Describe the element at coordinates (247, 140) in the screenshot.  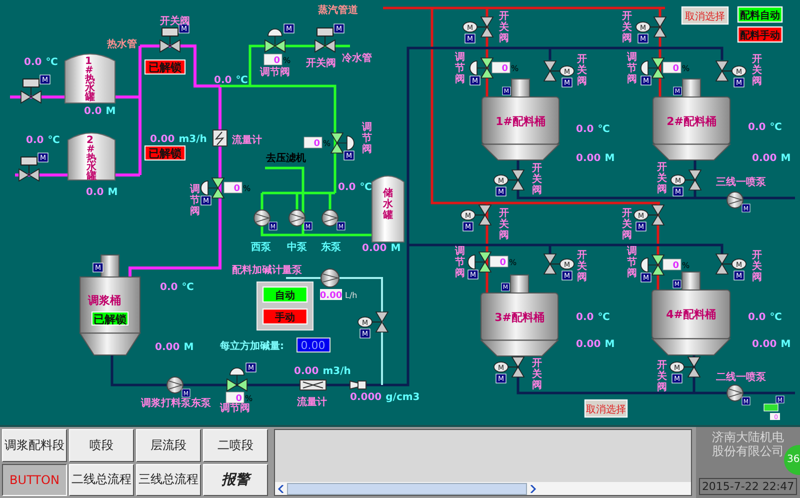
I see `diagram-label: 流量计` at that location.